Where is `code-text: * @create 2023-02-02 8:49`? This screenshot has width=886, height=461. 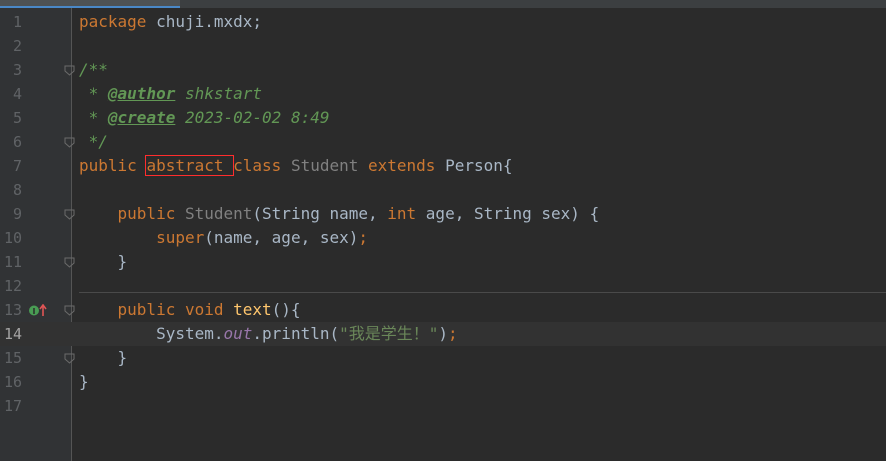 code-text: * @create 2023-02-02 8:49 is located at coordinates (204, 118).